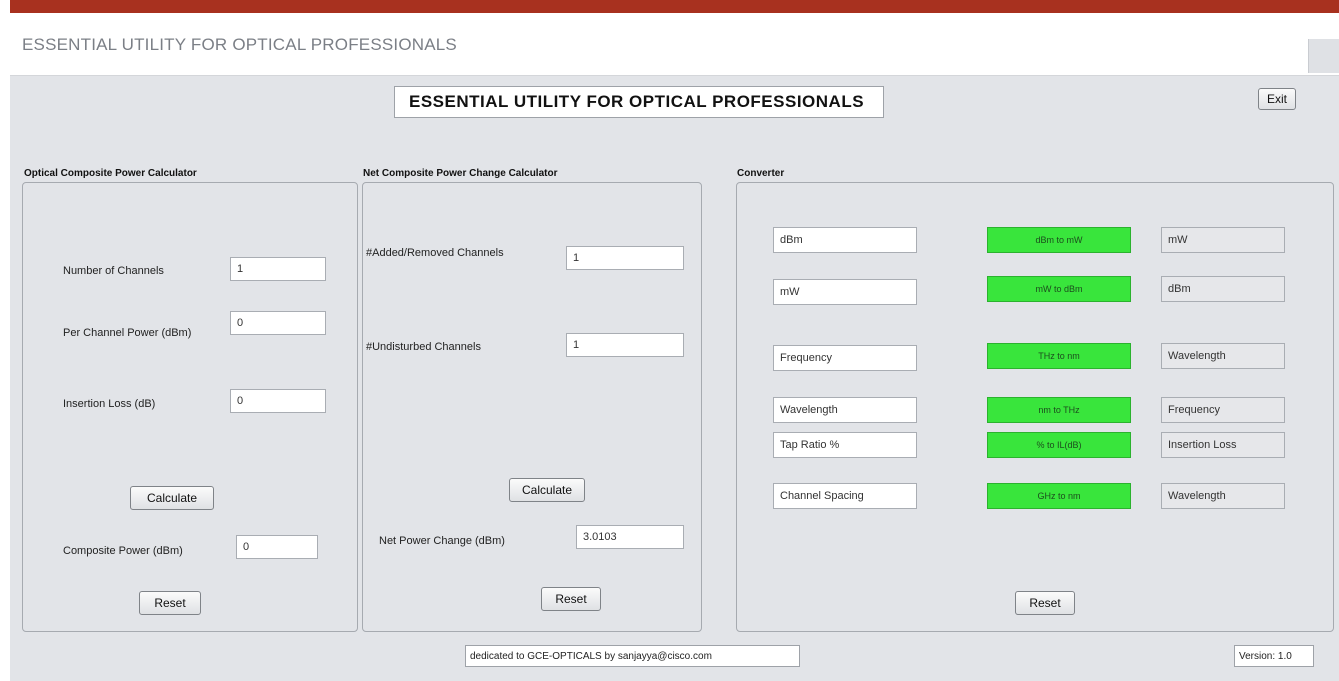 Image resolution: width=1339 pixels, height=681 pixels. What do you see at coordinates (5, 340) in the screenshot?
I see `window-frame-left` at bounding box center [5, 340].